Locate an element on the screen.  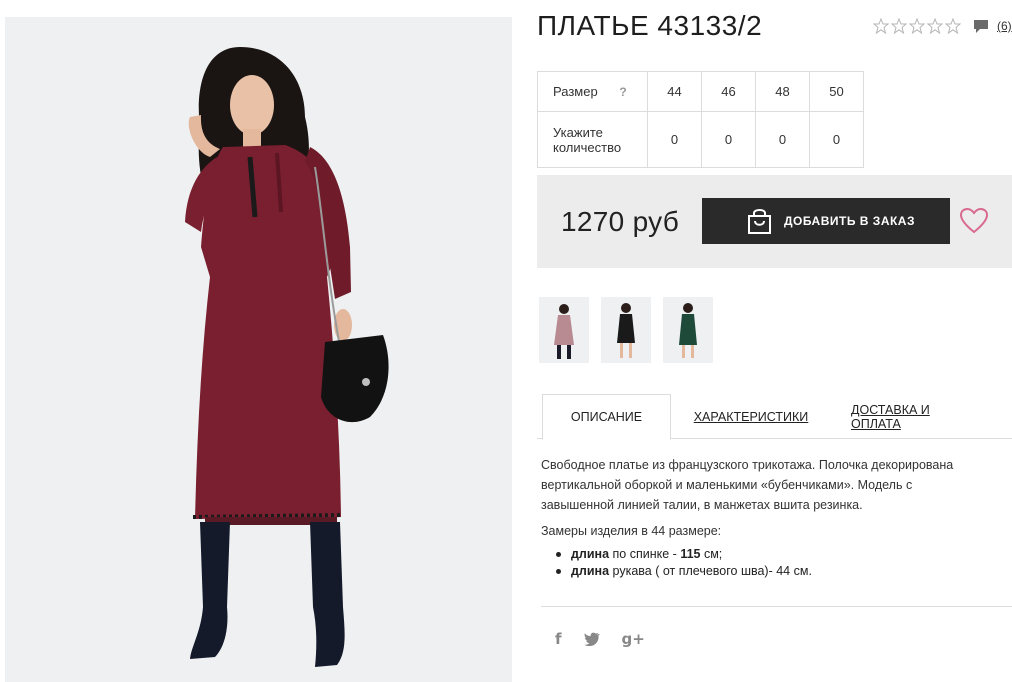
review-count-link: (6) is located at coordinates (1004, 26).